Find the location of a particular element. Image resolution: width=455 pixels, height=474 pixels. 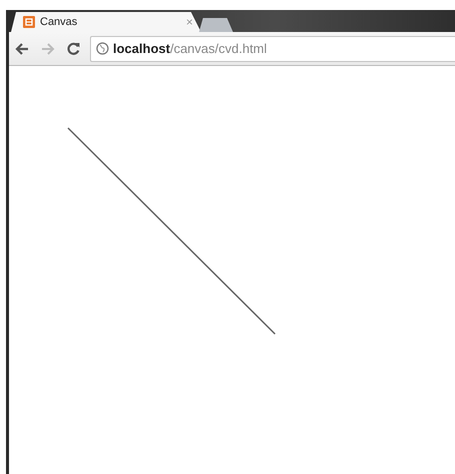

browser-tab: Canvas × is located at coordinates (106, 22).